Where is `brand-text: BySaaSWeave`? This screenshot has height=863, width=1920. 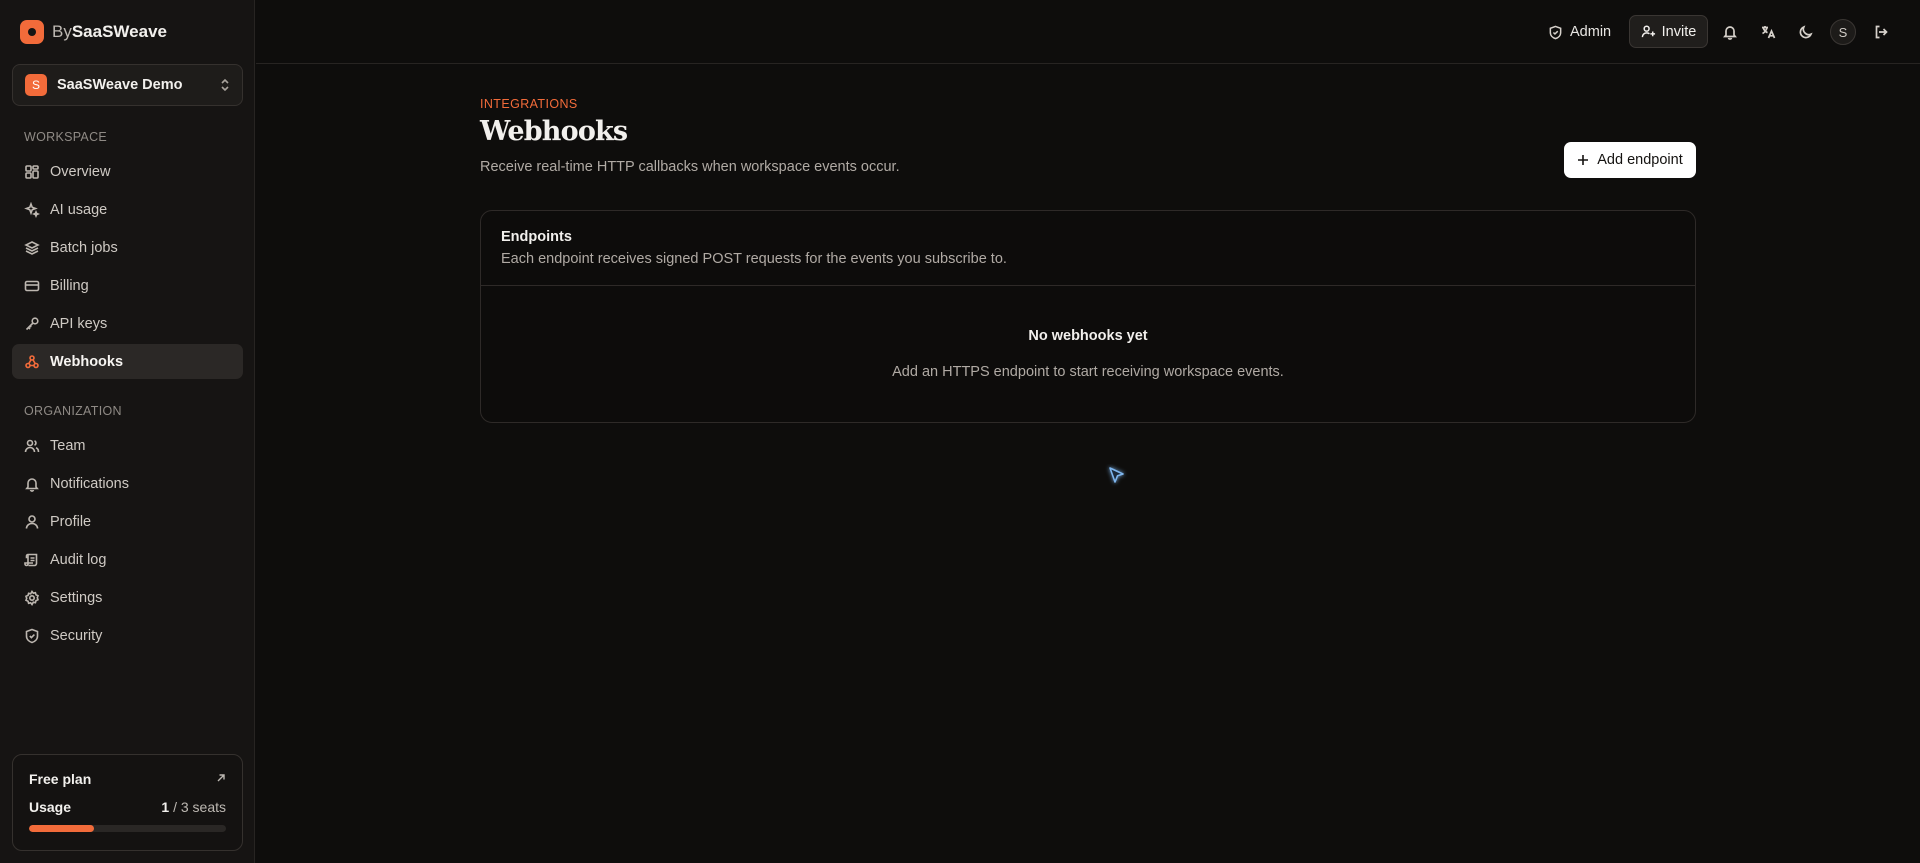 brand-text: BySaaSWeave is located at coordinates (109, 32).